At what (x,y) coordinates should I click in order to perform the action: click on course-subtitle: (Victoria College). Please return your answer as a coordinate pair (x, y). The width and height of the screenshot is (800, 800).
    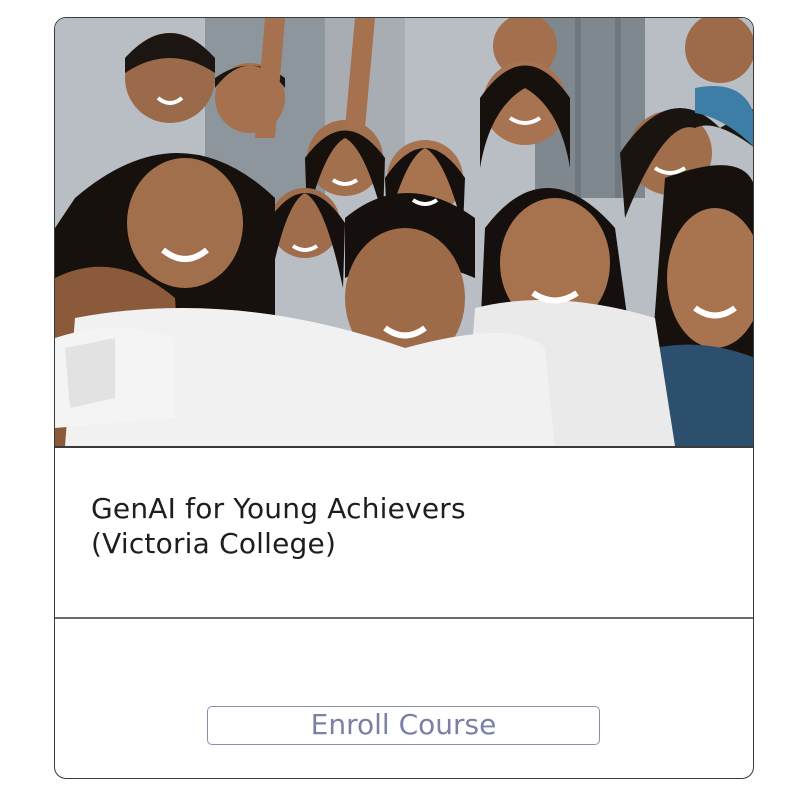
    Looking at the image, I should click on (214, 543).